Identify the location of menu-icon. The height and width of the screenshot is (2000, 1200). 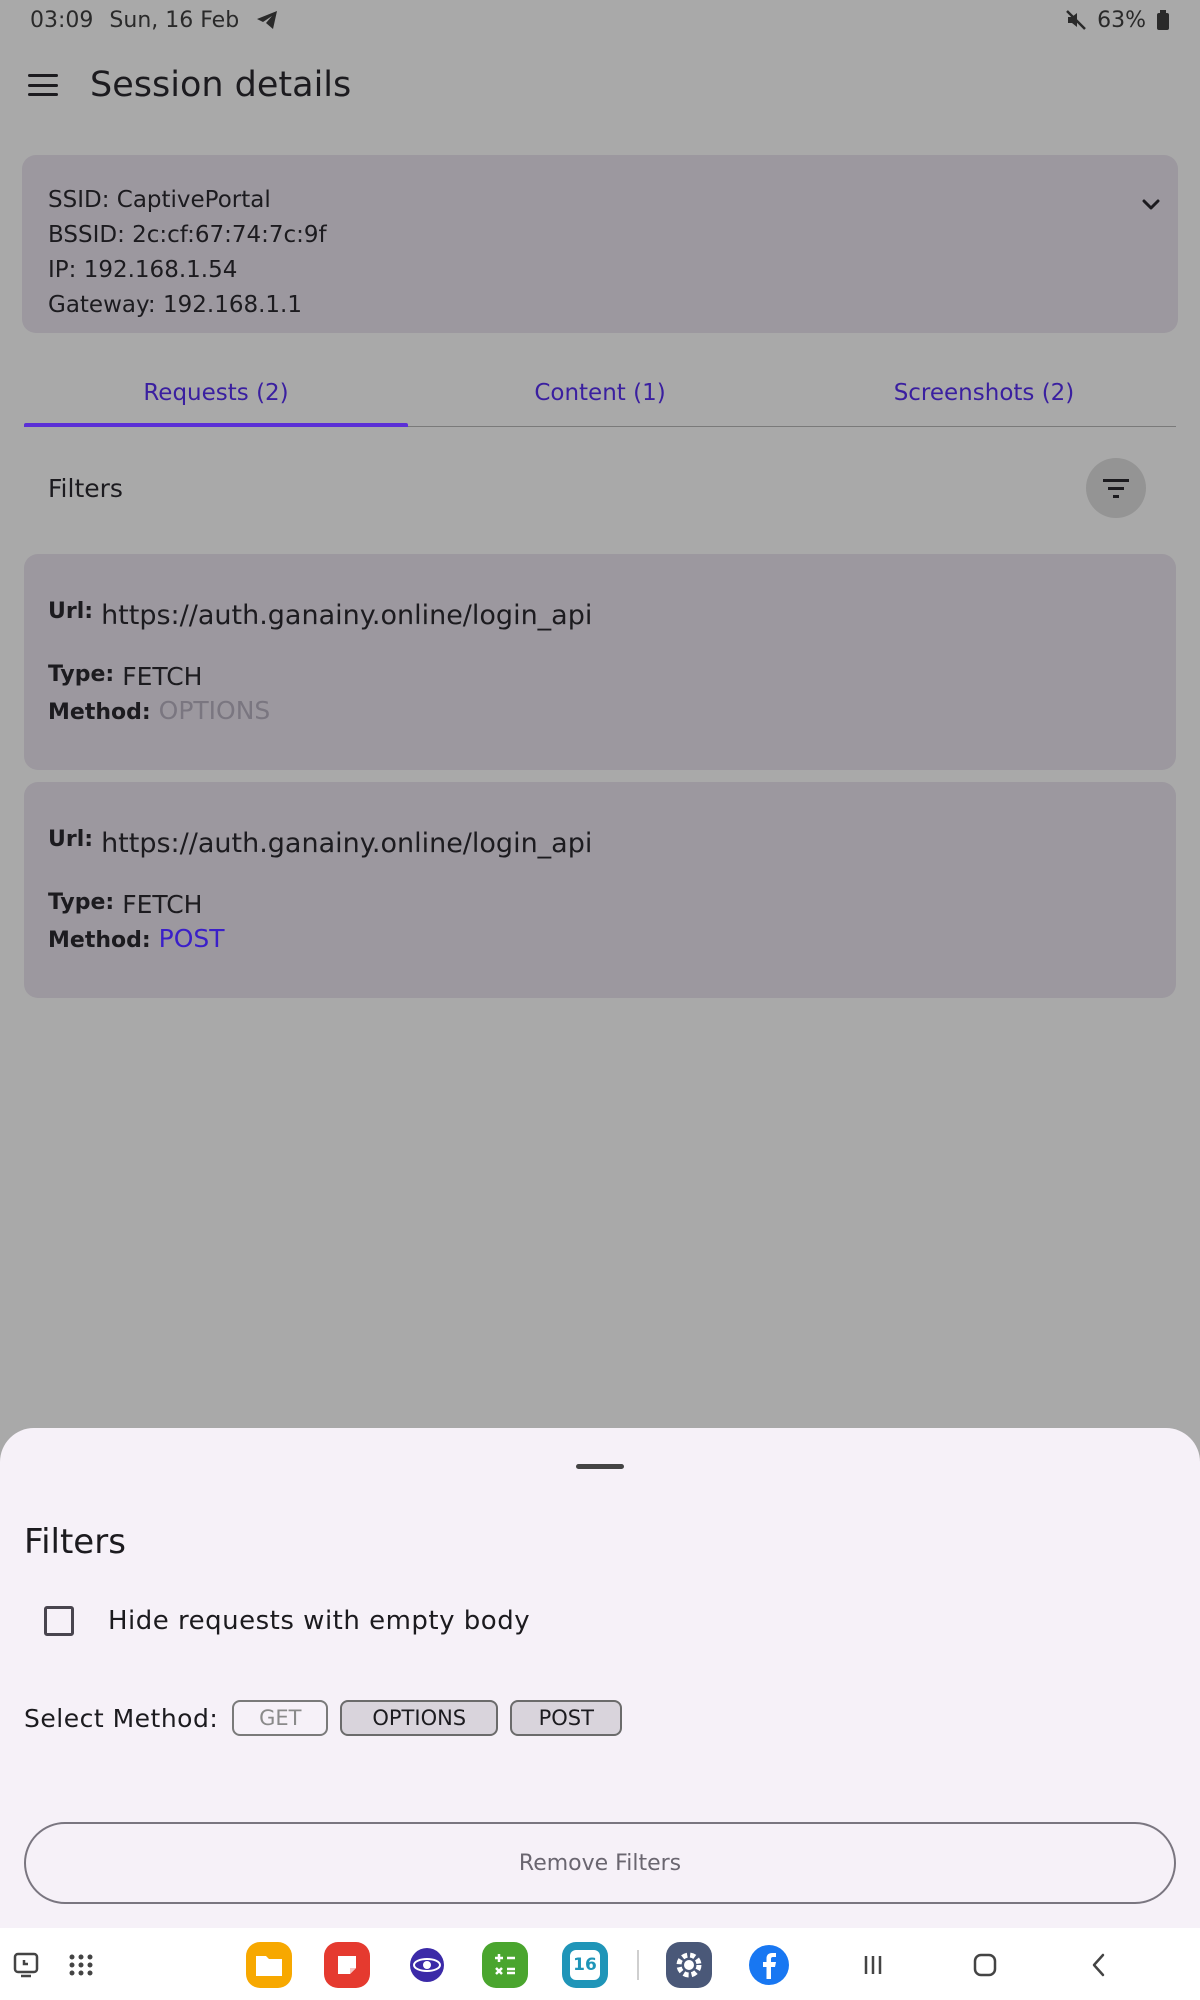
(43, 85).